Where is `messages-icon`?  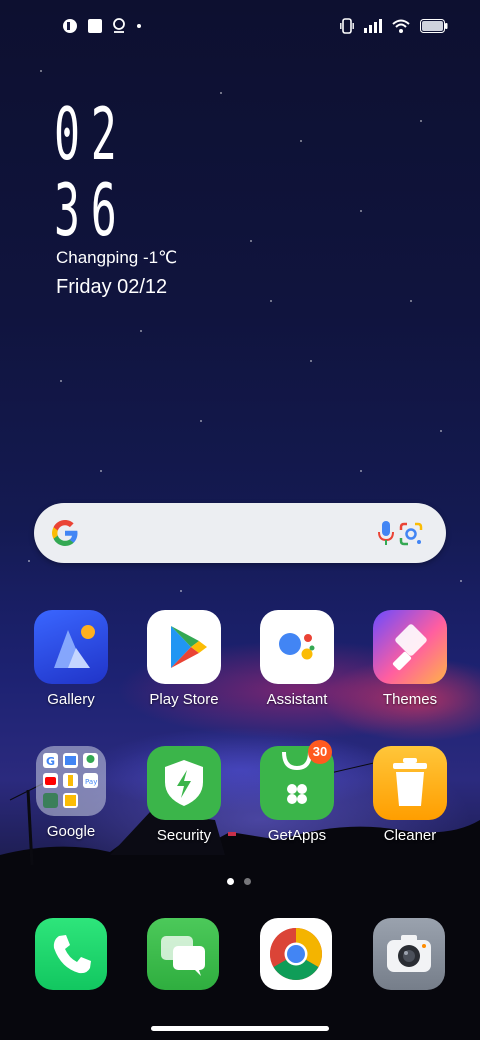
messages-icon is located at coordinates (183, 954).